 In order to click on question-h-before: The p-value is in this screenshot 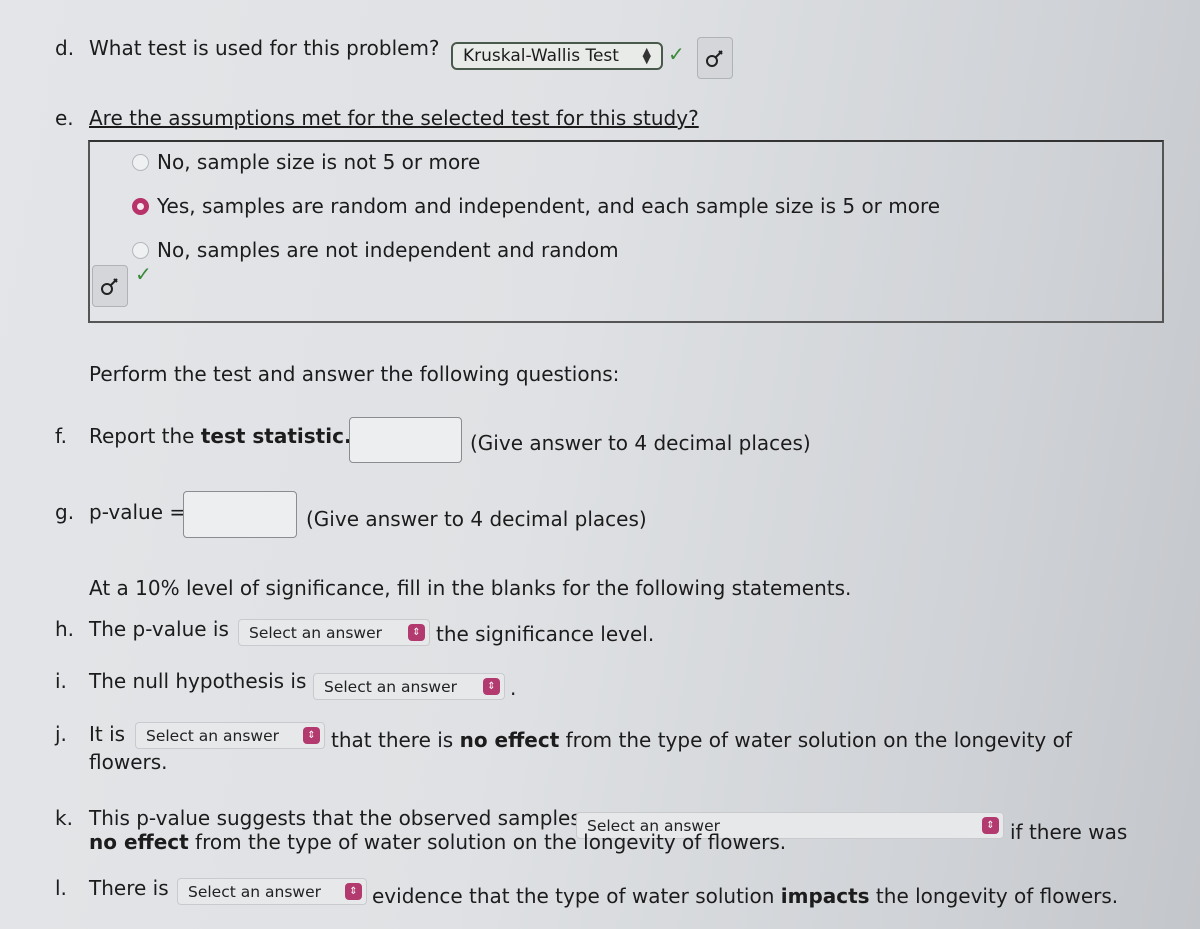, I will do `click(159, 629)`.